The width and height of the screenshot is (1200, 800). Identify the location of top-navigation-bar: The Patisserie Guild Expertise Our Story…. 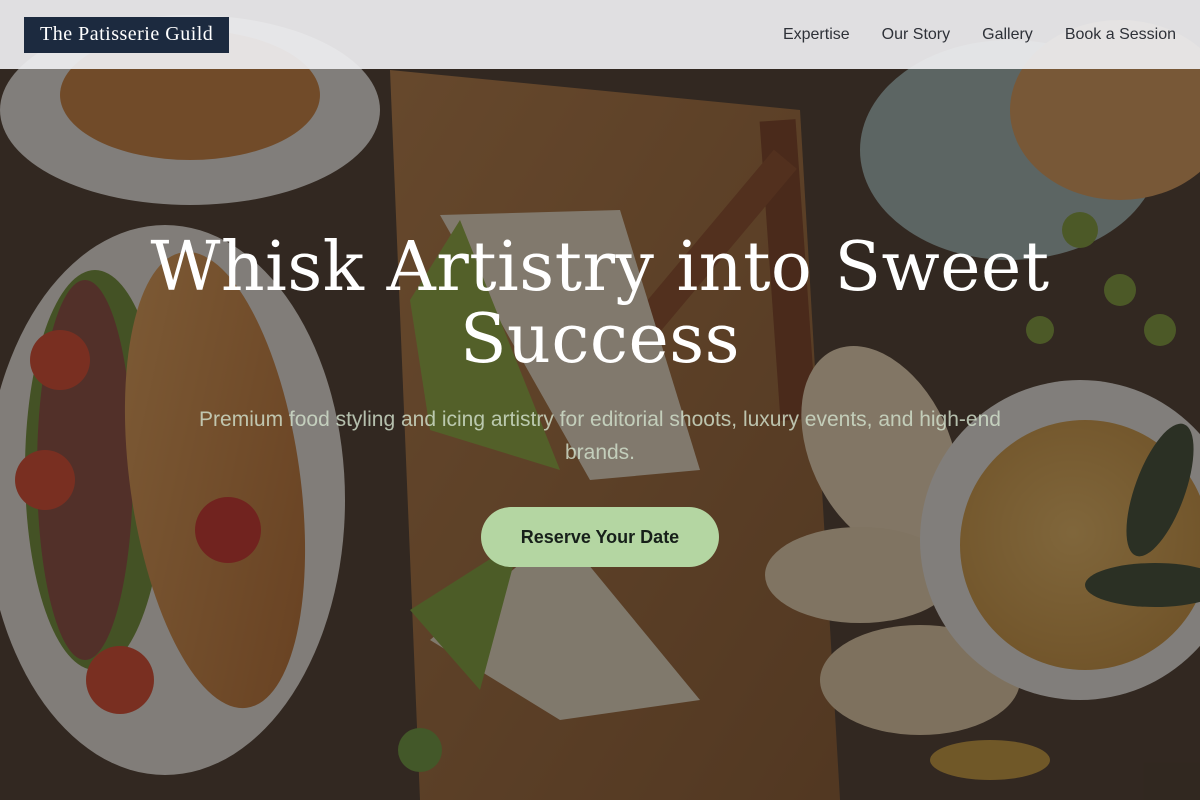
(600, 34).